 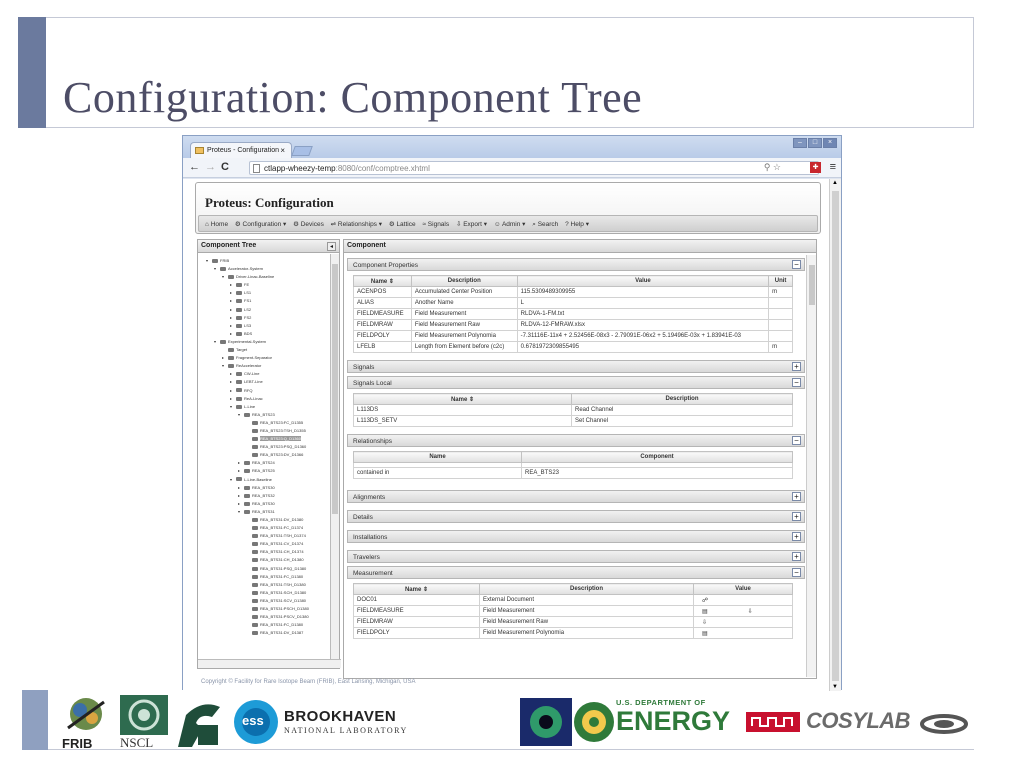 What do you see at coordinates (284, 616) in the screenshot?
I see `tree-node-label: REA_BTS31:PSCV_D1380` at bounding box center [284, 616].